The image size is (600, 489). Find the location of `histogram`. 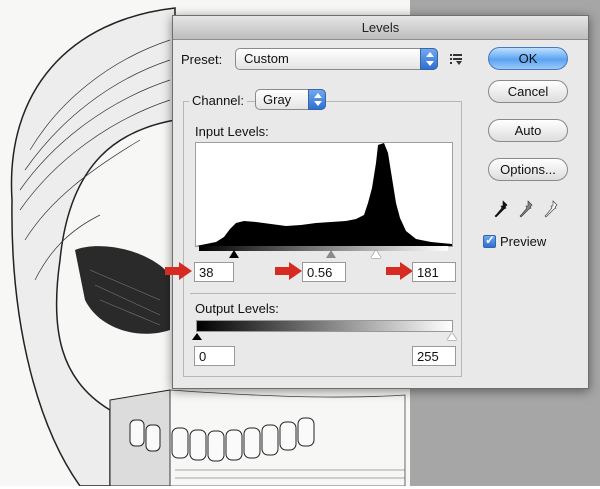

histogram is located at coordinates (324, 194).